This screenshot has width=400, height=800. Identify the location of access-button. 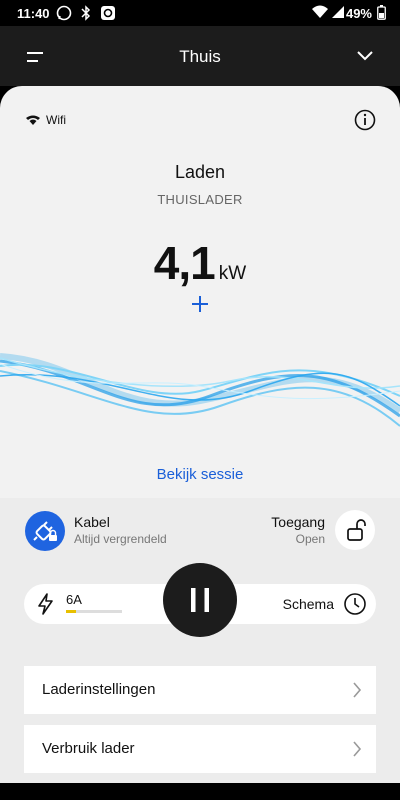
(355, 530).